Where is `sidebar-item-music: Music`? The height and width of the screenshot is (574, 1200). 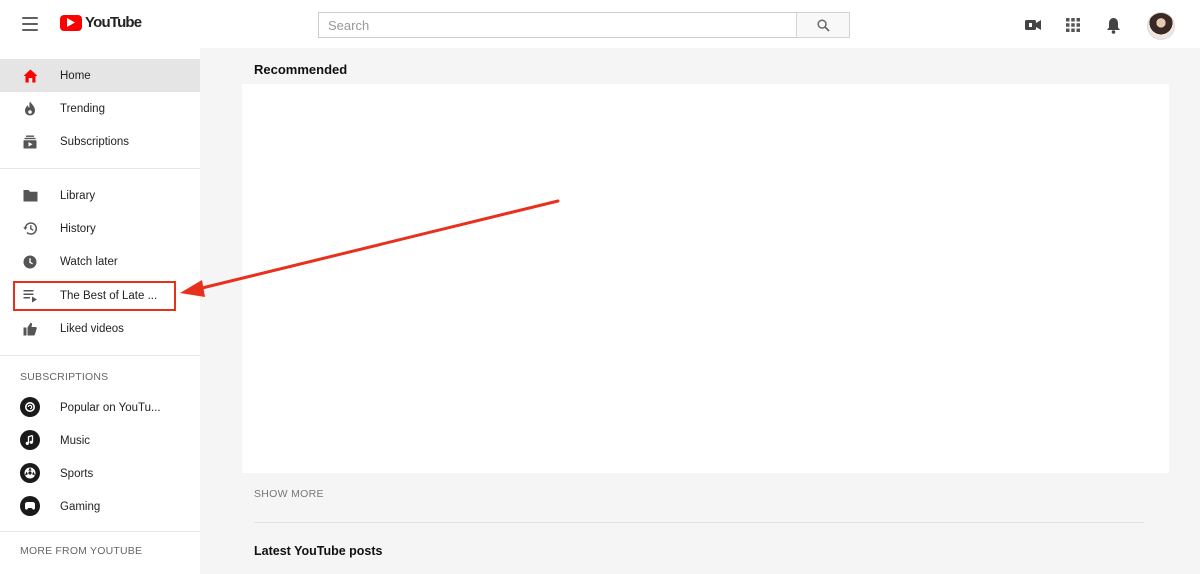 sidebar-item-music: Music is located at coordinates (100, 440).